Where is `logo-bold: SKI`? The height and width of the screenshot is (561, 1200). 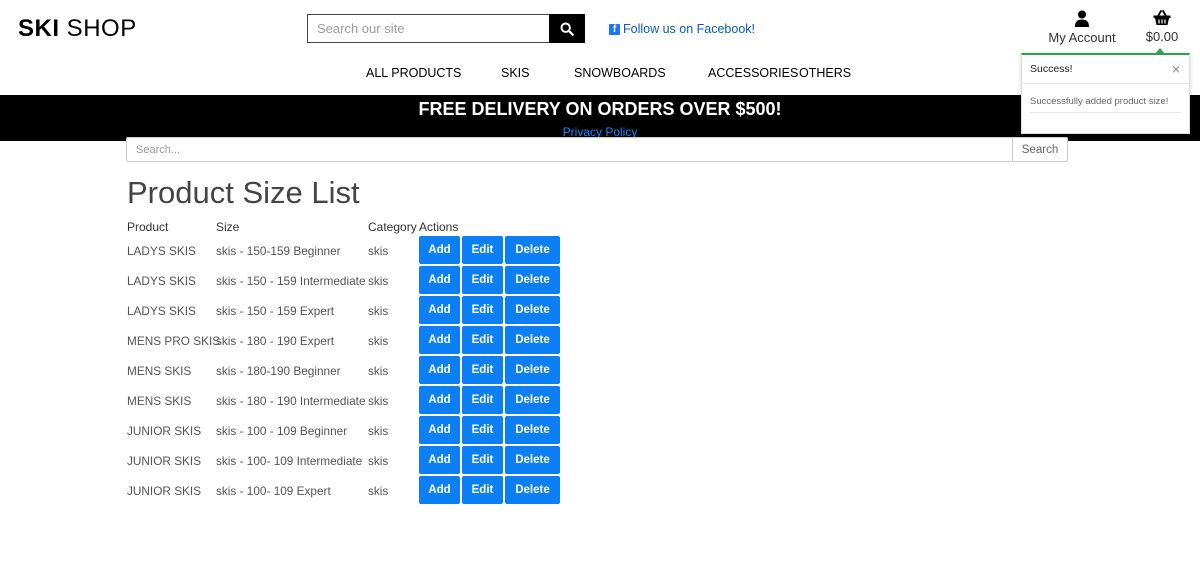
logo-bold: SKI is located at coordinates (39, 28).